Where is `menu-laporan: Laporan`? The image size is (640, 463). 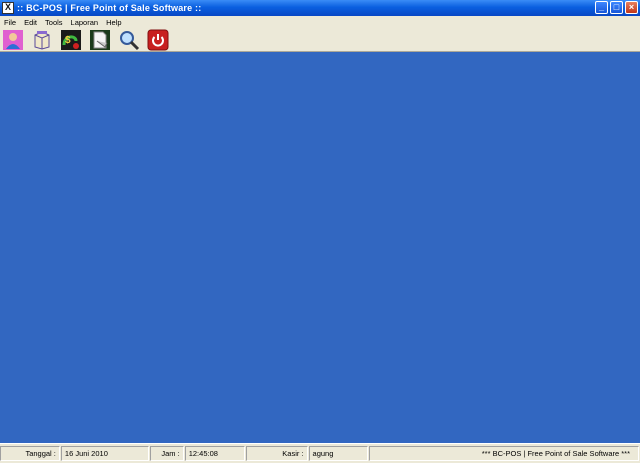
menu-laporan: Laporan is located at coordinates (85, 22).